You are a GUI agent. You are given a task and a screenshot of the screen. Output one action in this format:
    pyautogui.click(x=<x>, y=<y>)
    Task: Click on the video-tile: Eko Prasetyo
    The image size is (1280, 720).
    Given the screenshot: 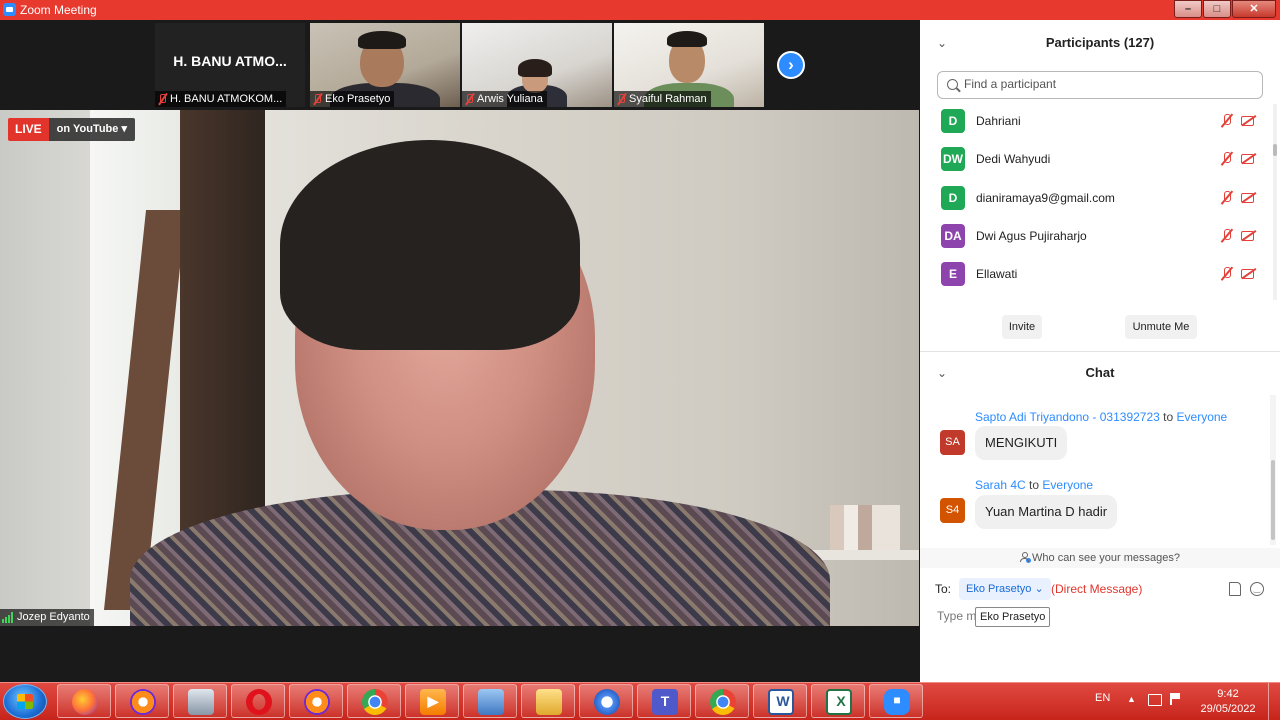 What is the action you would take?
    pyautogui.click(x=385, y=65)
    